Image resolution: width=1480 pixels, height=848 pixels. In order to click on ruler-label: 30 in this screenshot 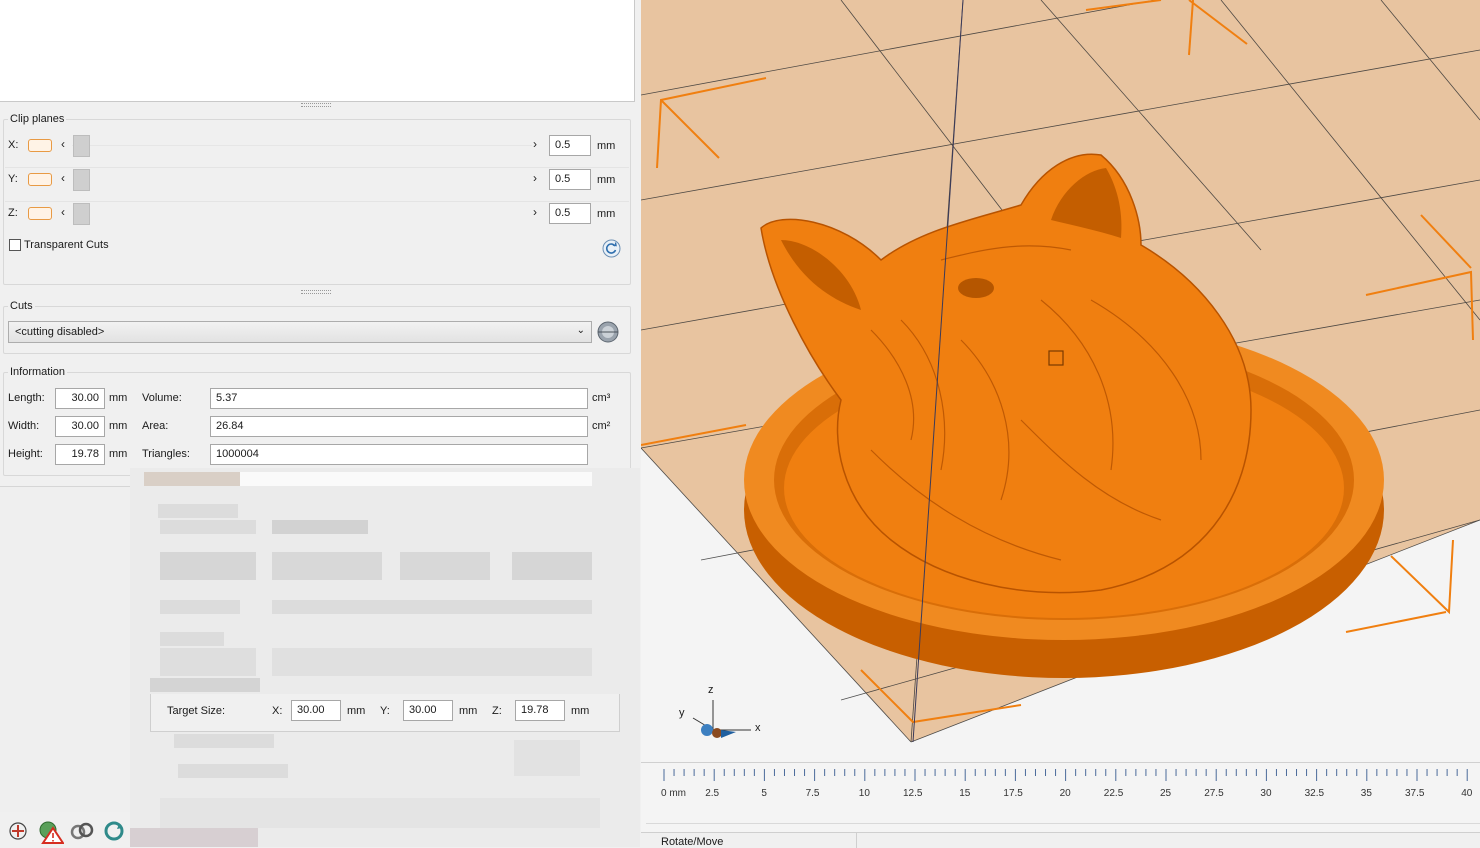, I will do `click(1266, 793)`.